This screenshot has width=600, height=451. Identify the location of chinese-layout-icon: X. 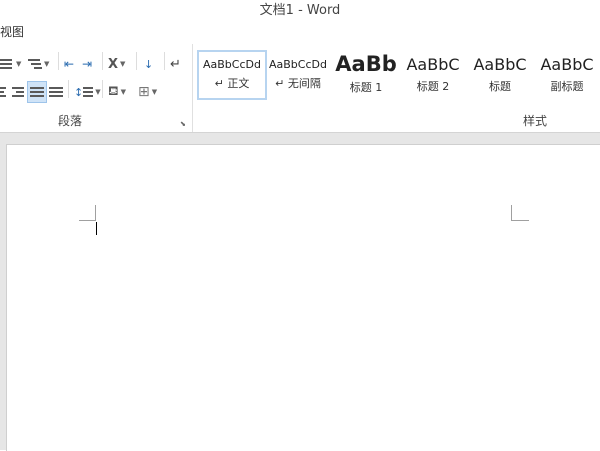
(113, 64).